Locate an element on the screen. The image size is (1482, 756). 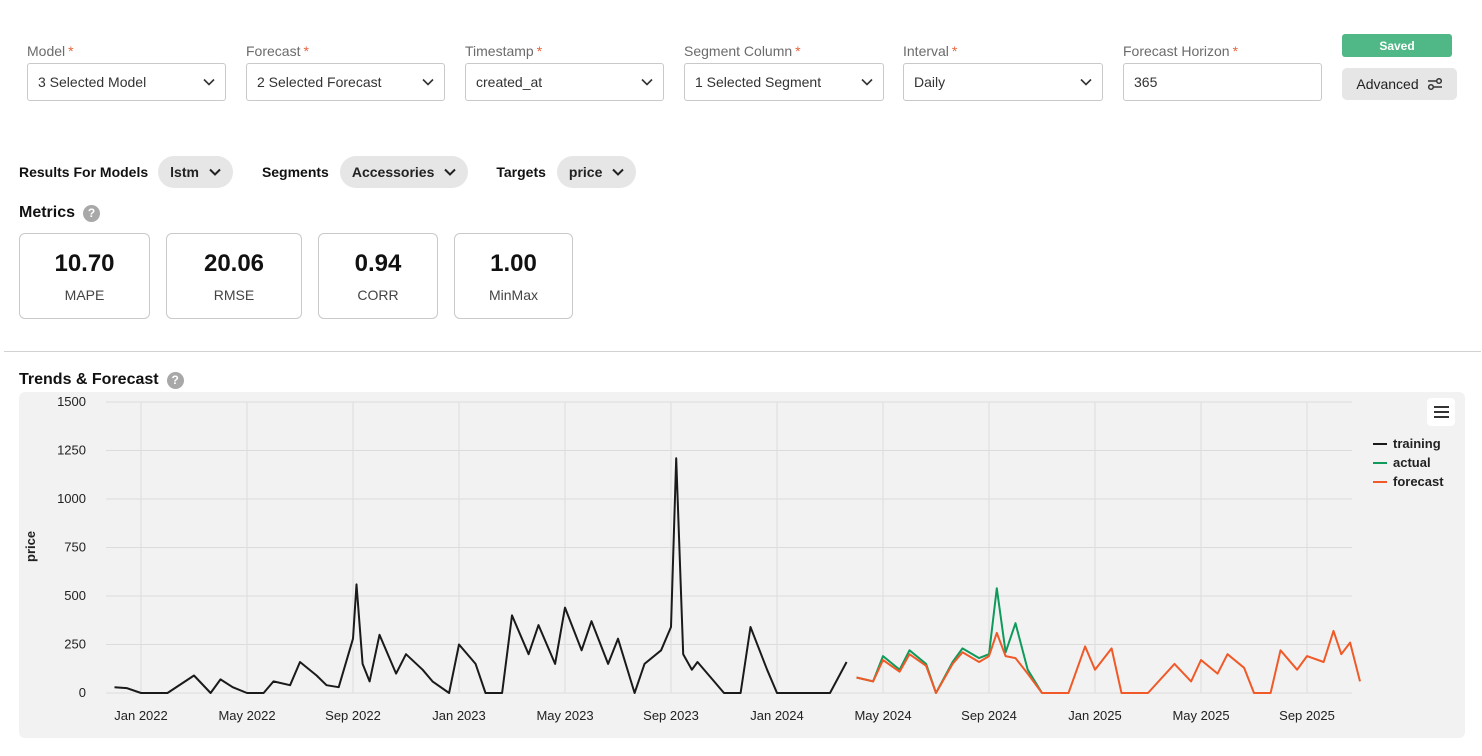
y-tick-label: 1250 is located at coordinates (71, 450).